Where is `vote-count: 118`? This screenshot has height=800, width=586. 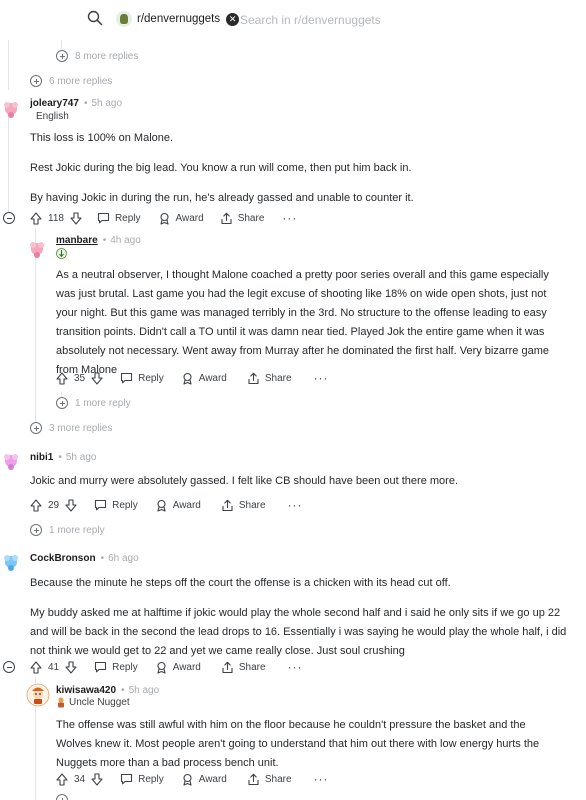 vote-count: 118 is located at coordinates (56, 218).